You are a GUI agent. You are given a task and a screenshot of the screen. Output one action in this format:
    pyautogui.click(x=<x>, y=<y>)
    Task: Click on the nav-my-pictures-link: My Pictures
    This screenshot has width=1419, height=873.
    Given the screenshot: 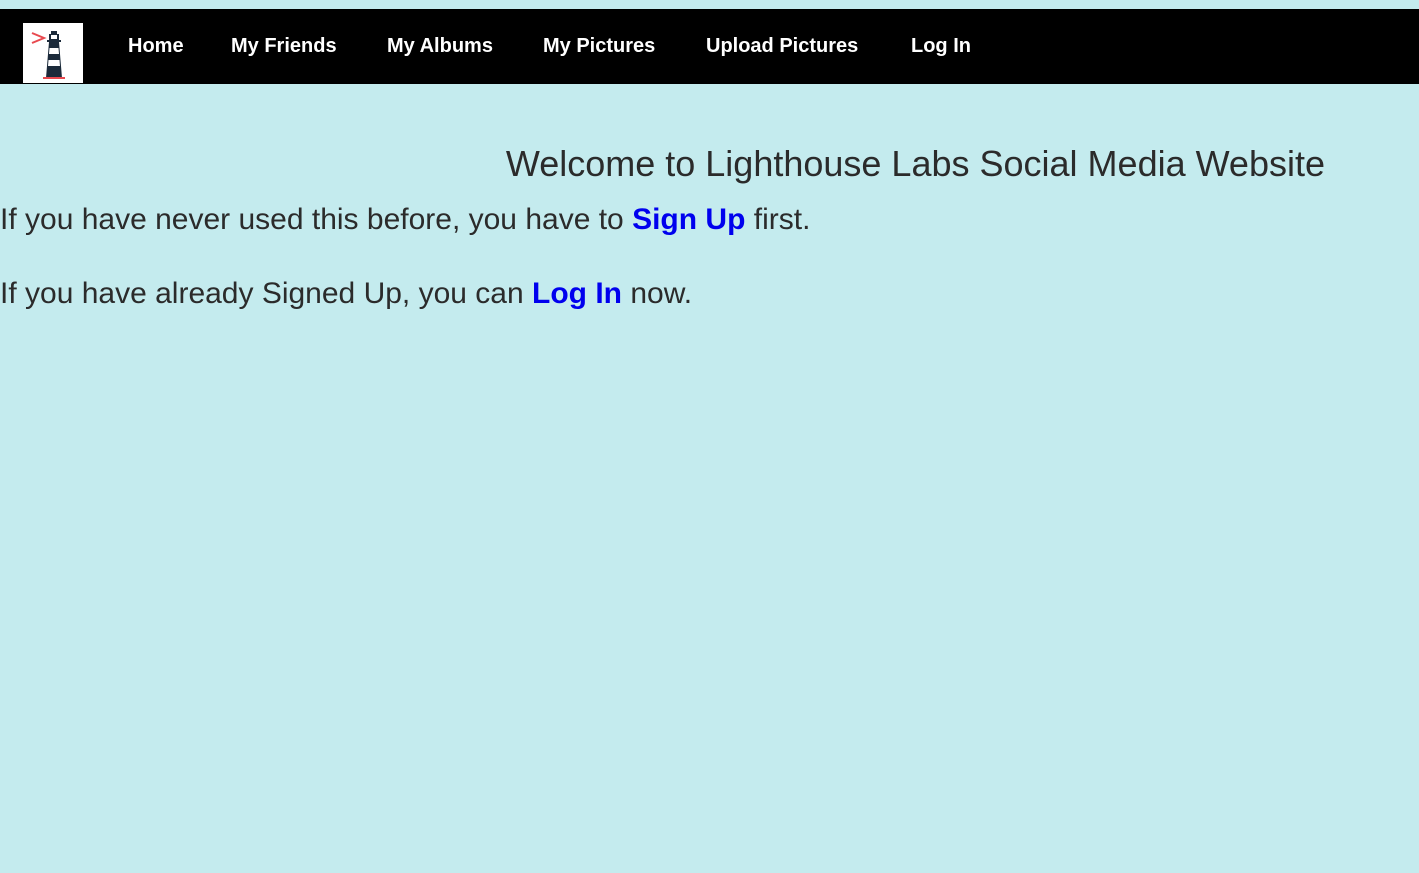 What is the action you would take?
    pyautogui.click(x=599, y=46)
    